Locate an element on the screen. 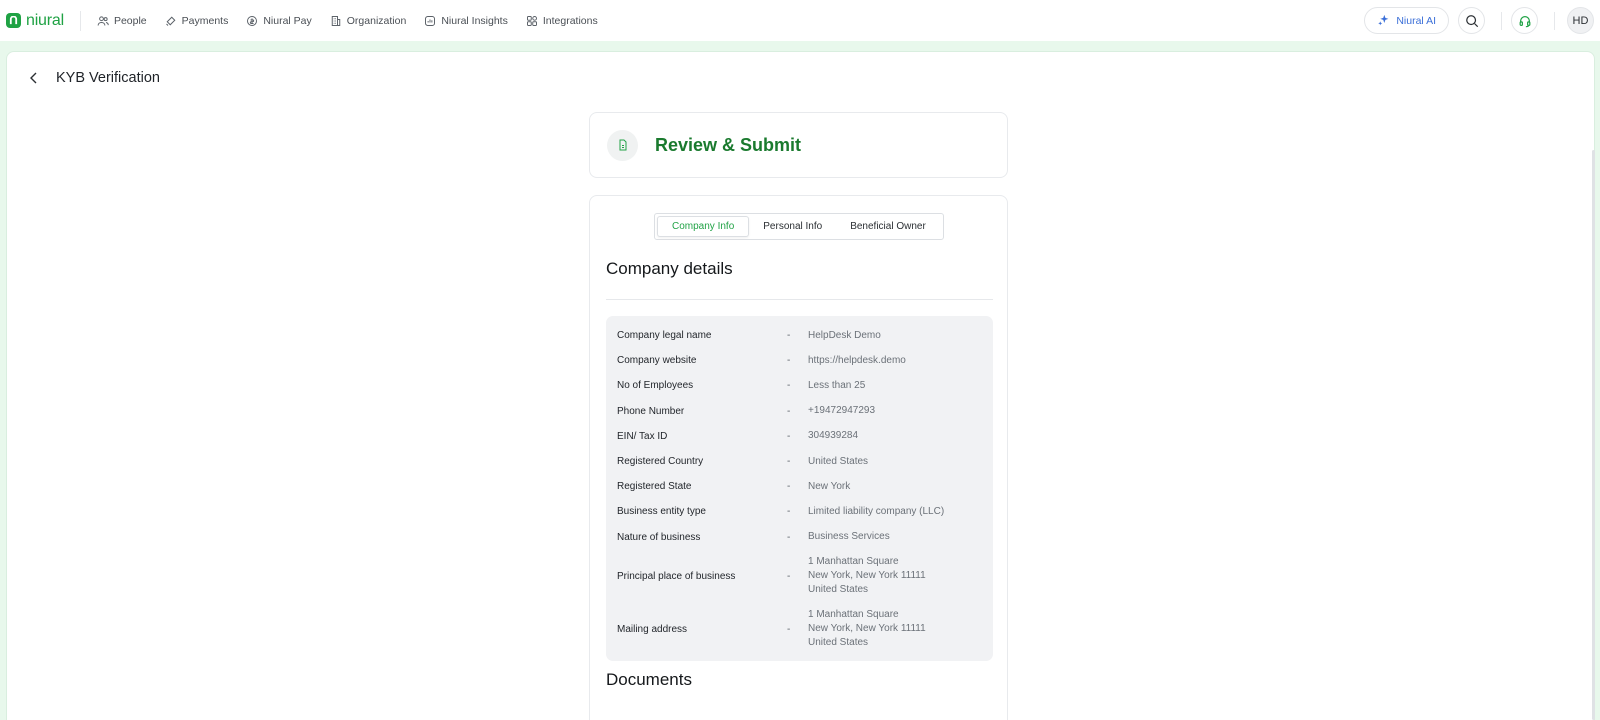 Image resolution: width=1600 pixels, height=720 pixels. detail-label: No of Employees is located at coordinates (655, 386).